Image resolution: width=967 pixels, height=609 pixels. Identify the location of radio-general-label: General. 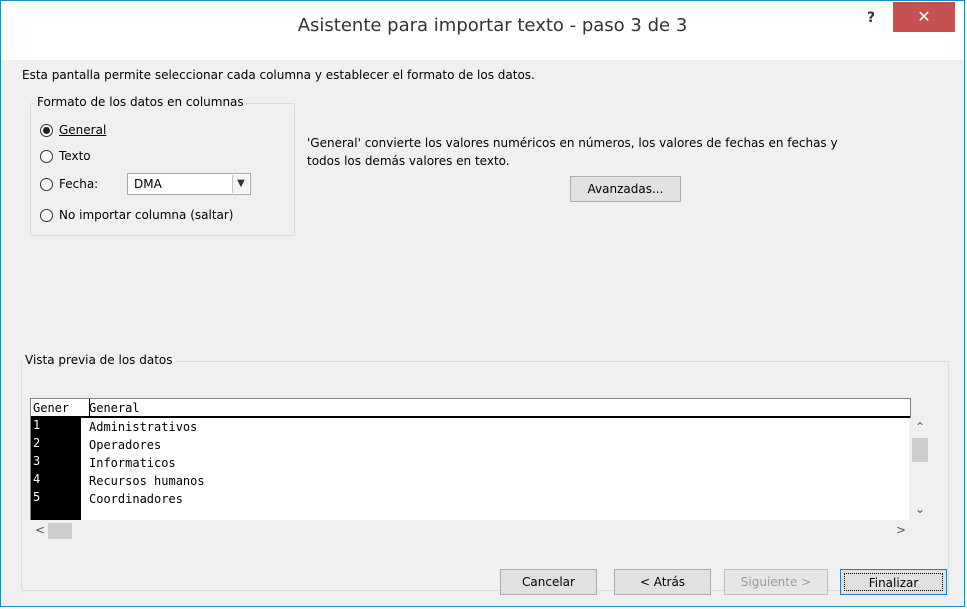
(83, 130).